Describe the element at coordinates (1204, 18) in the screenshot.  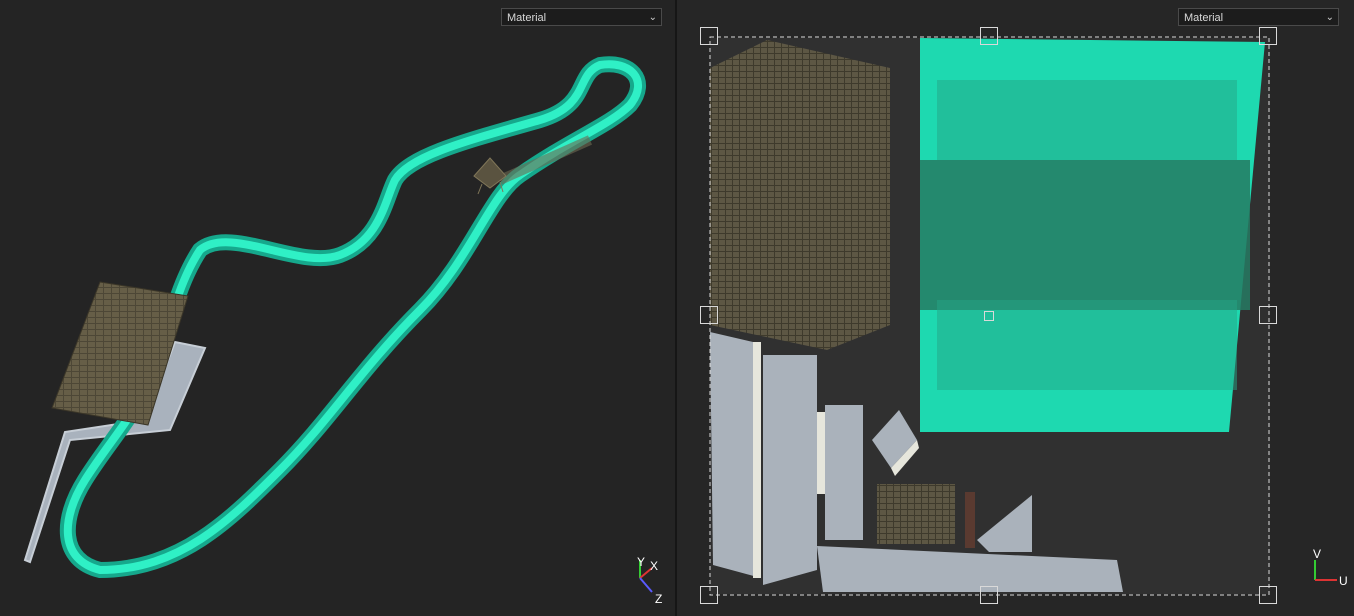
I see `material-select-uv-value: Material` at that location.